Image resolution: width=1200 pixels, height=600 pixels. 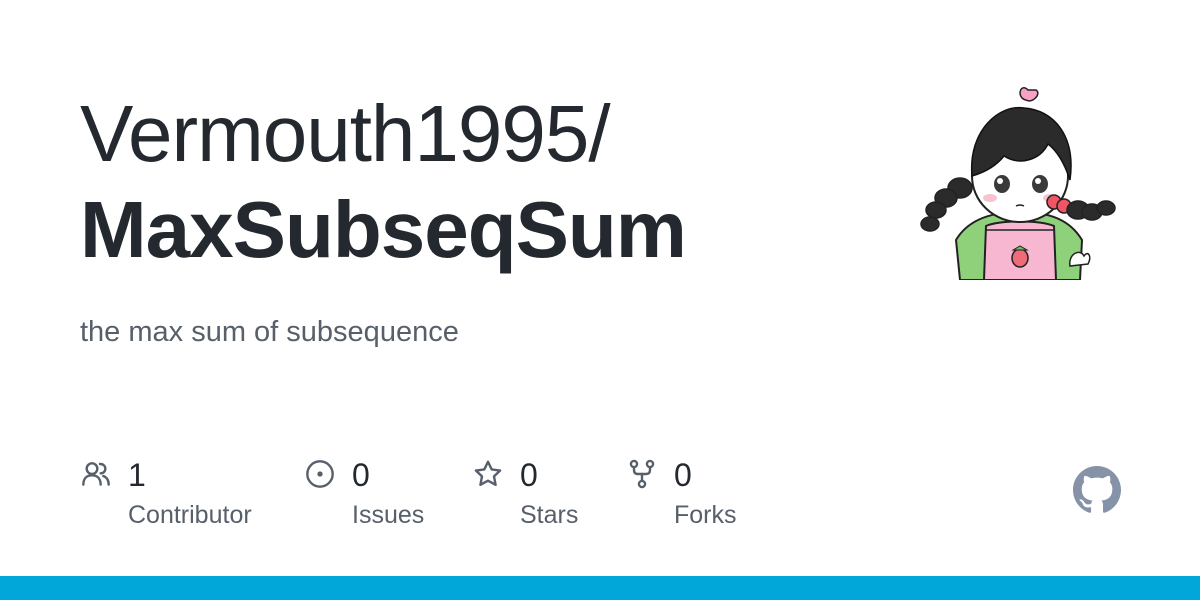 What do you see at coordinates (642, 474) in the screenshot?
I see `repo-forked-icon` at bounding box center [642, 474].